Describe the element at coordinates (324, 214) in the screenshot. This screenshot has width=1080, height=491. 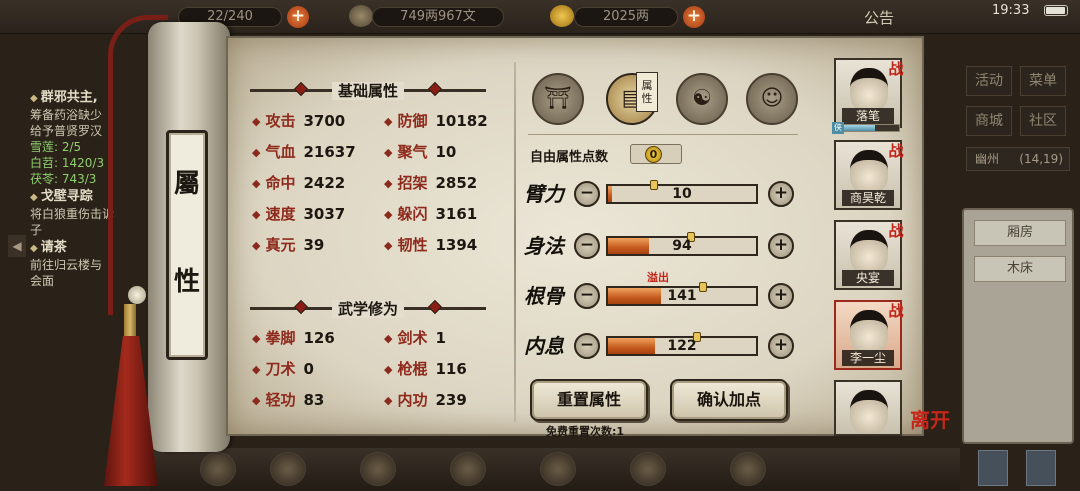
I see `stat-value: 3037` at that location.